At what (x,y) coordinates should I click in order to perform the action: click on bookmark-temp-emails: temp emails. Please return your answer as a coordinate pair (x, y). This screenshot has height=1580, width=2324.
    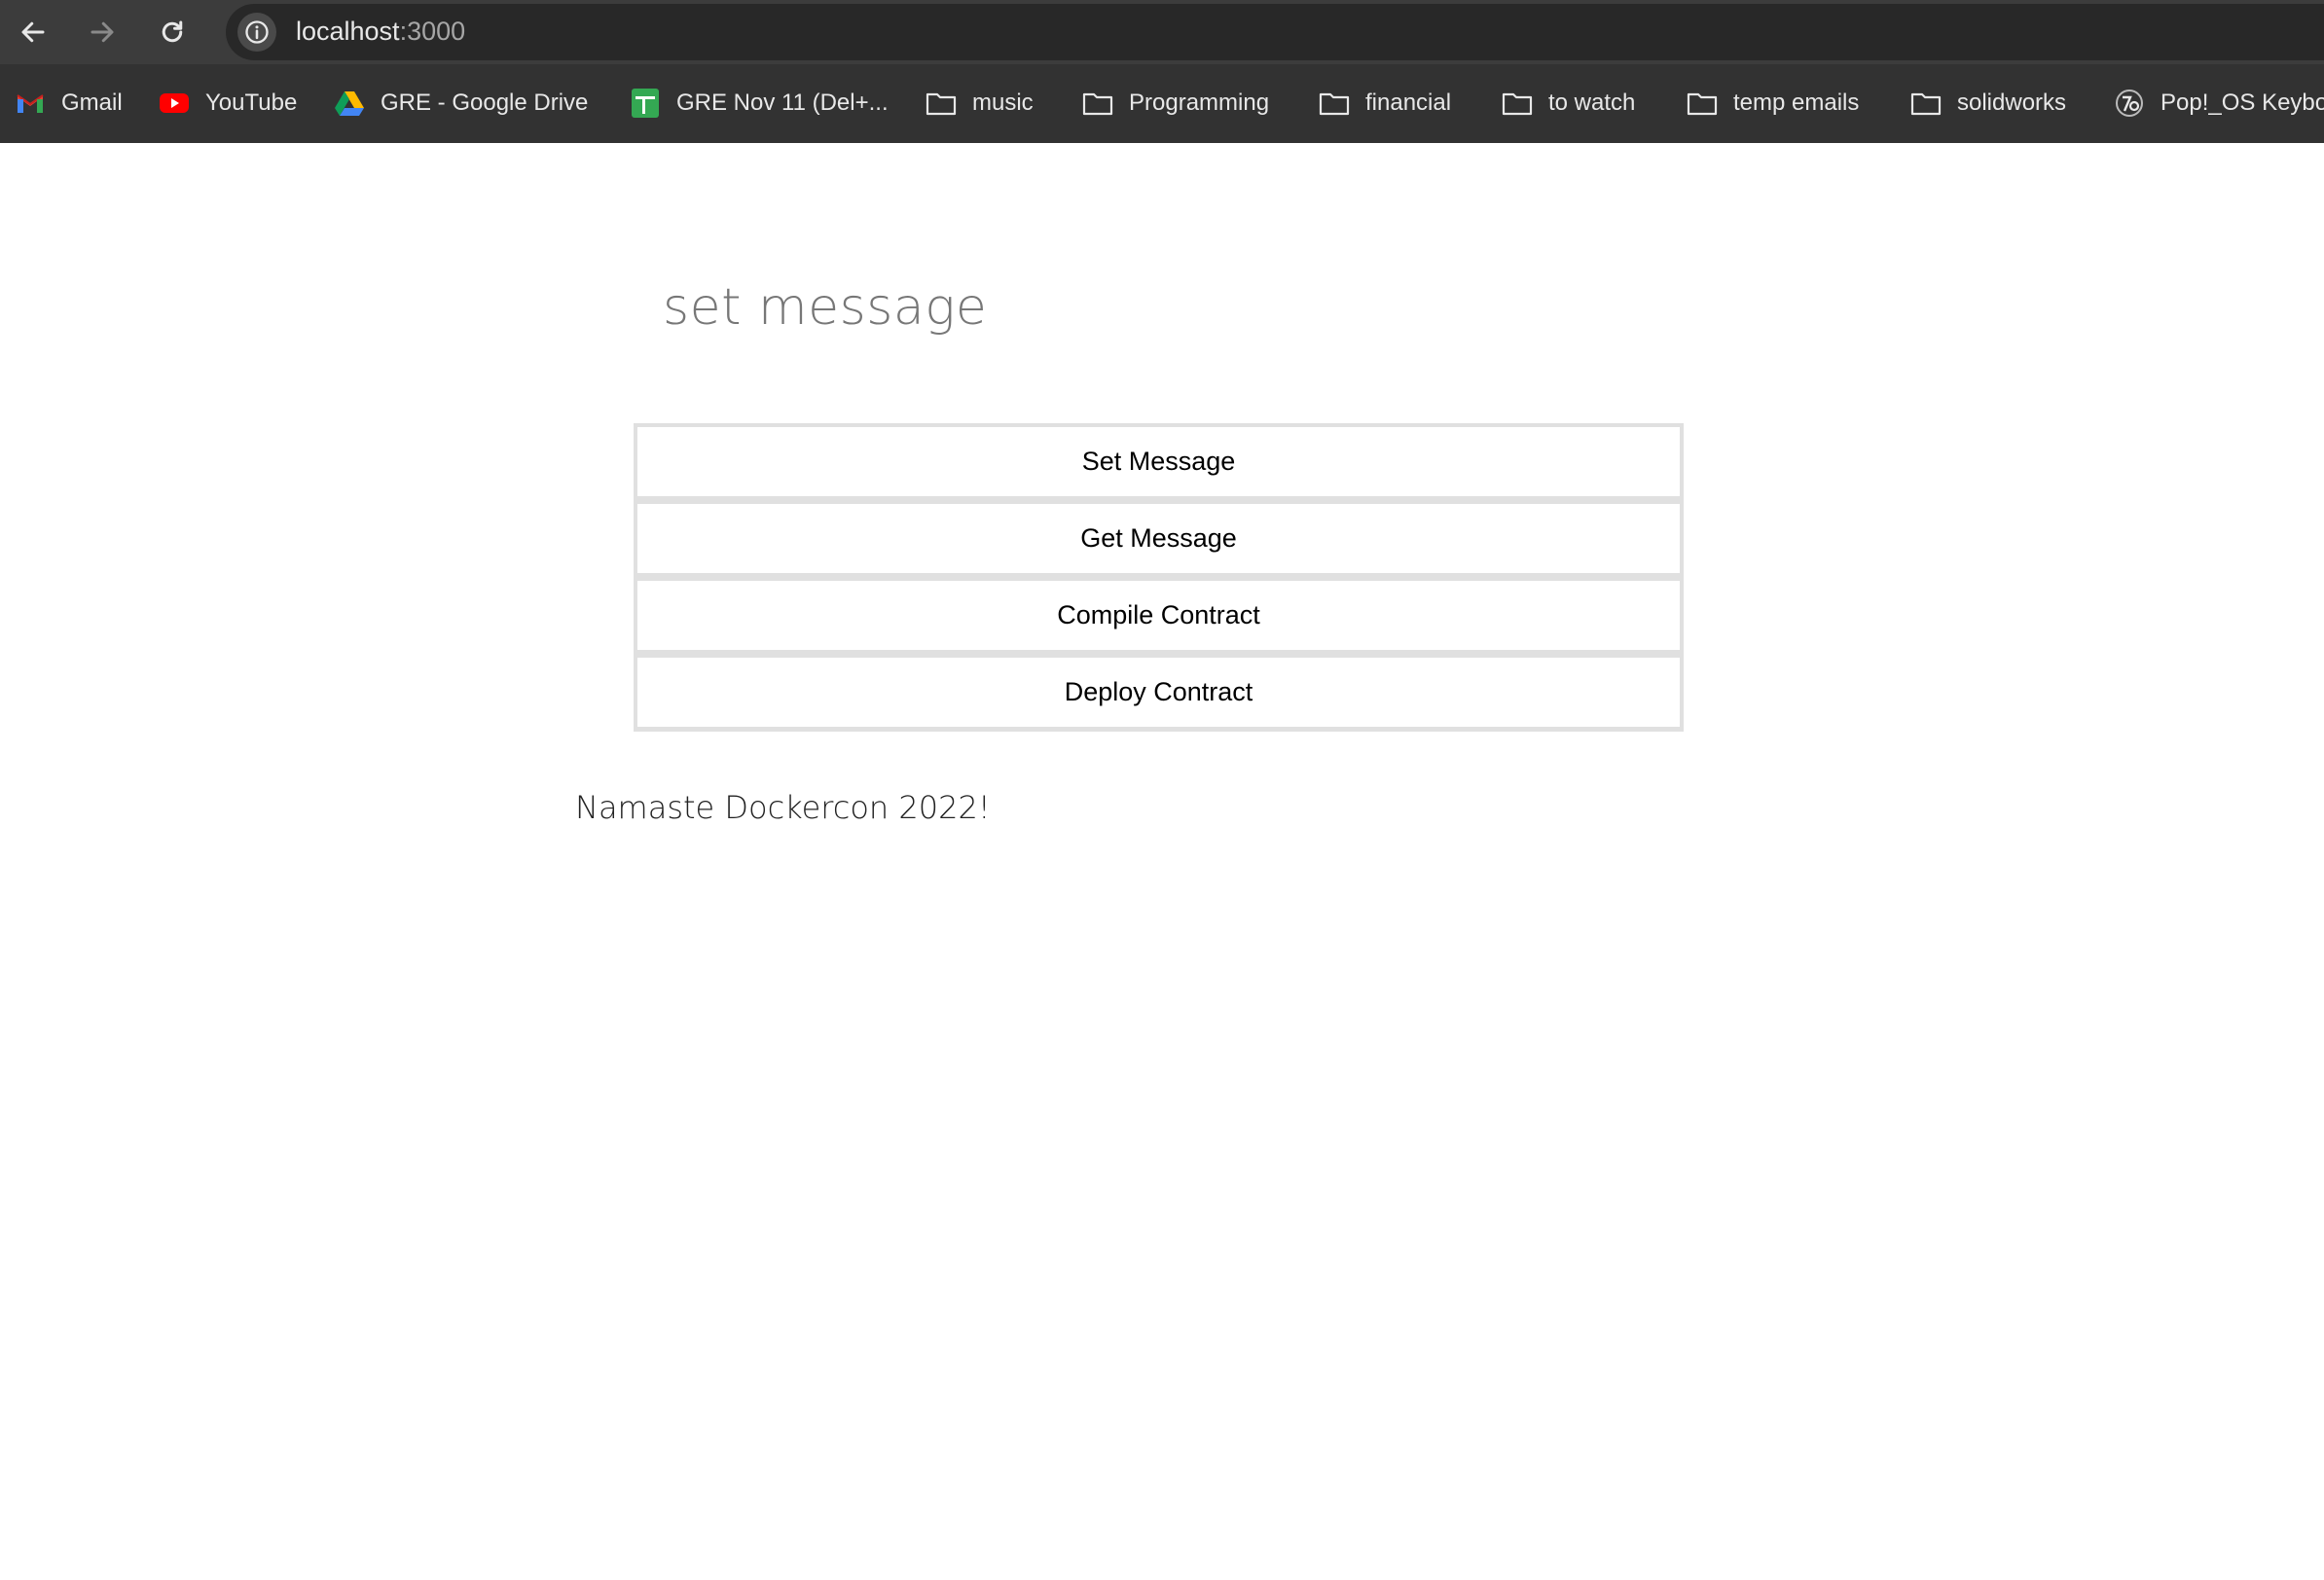
    Looking at the image, I should click on (1773, 103).